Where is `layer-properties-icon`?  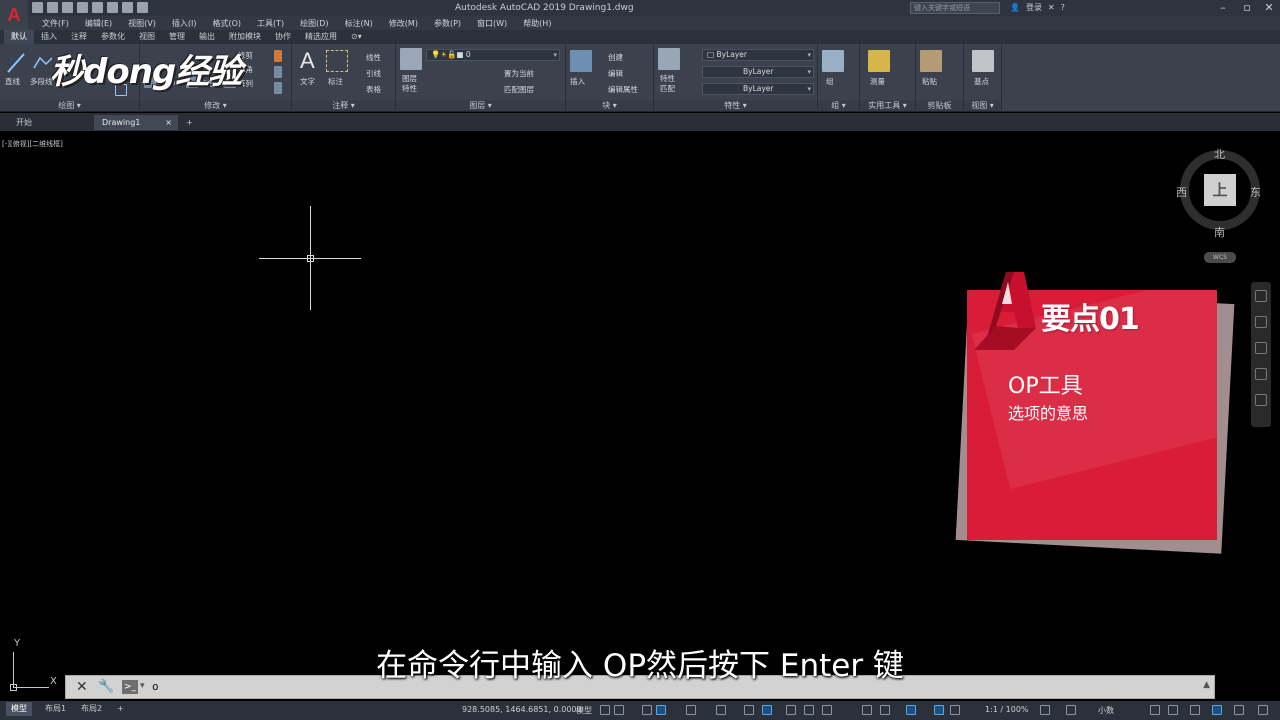 layer-properties-icon is located at coordinates (411, 59).